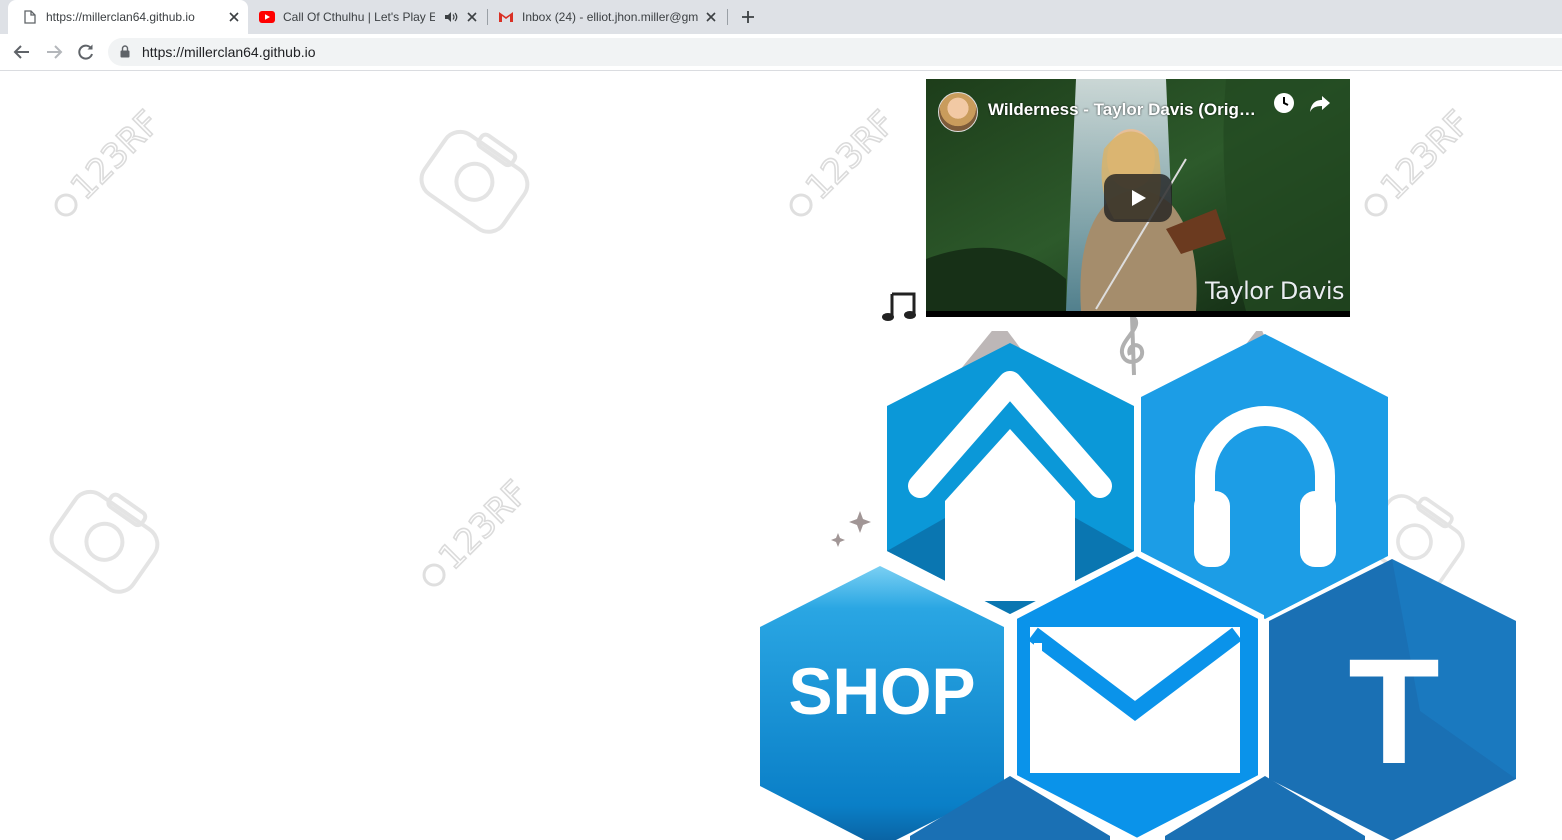 Image resolution: width=1562 pixels, height=840 pixels. I want to click on arrow-left-icon, so click(21, 52).